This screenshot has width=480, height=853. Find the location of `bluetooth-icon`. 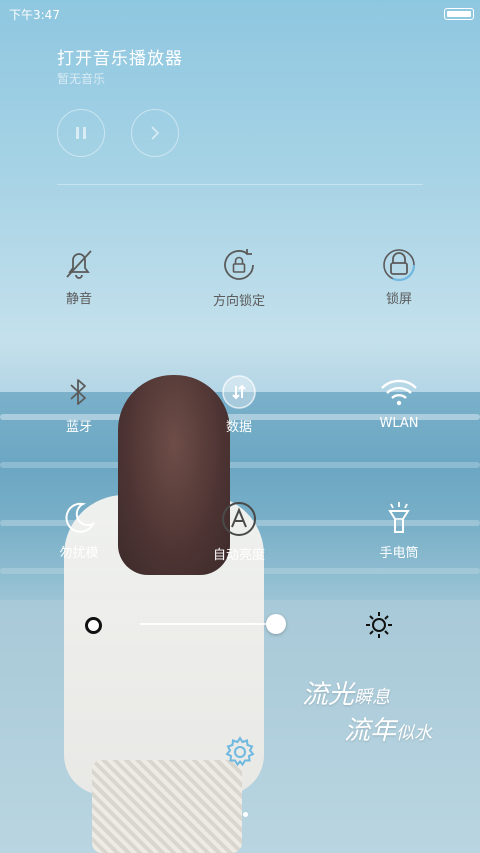

bluetooth-icon is located at coordinates (78, 392).